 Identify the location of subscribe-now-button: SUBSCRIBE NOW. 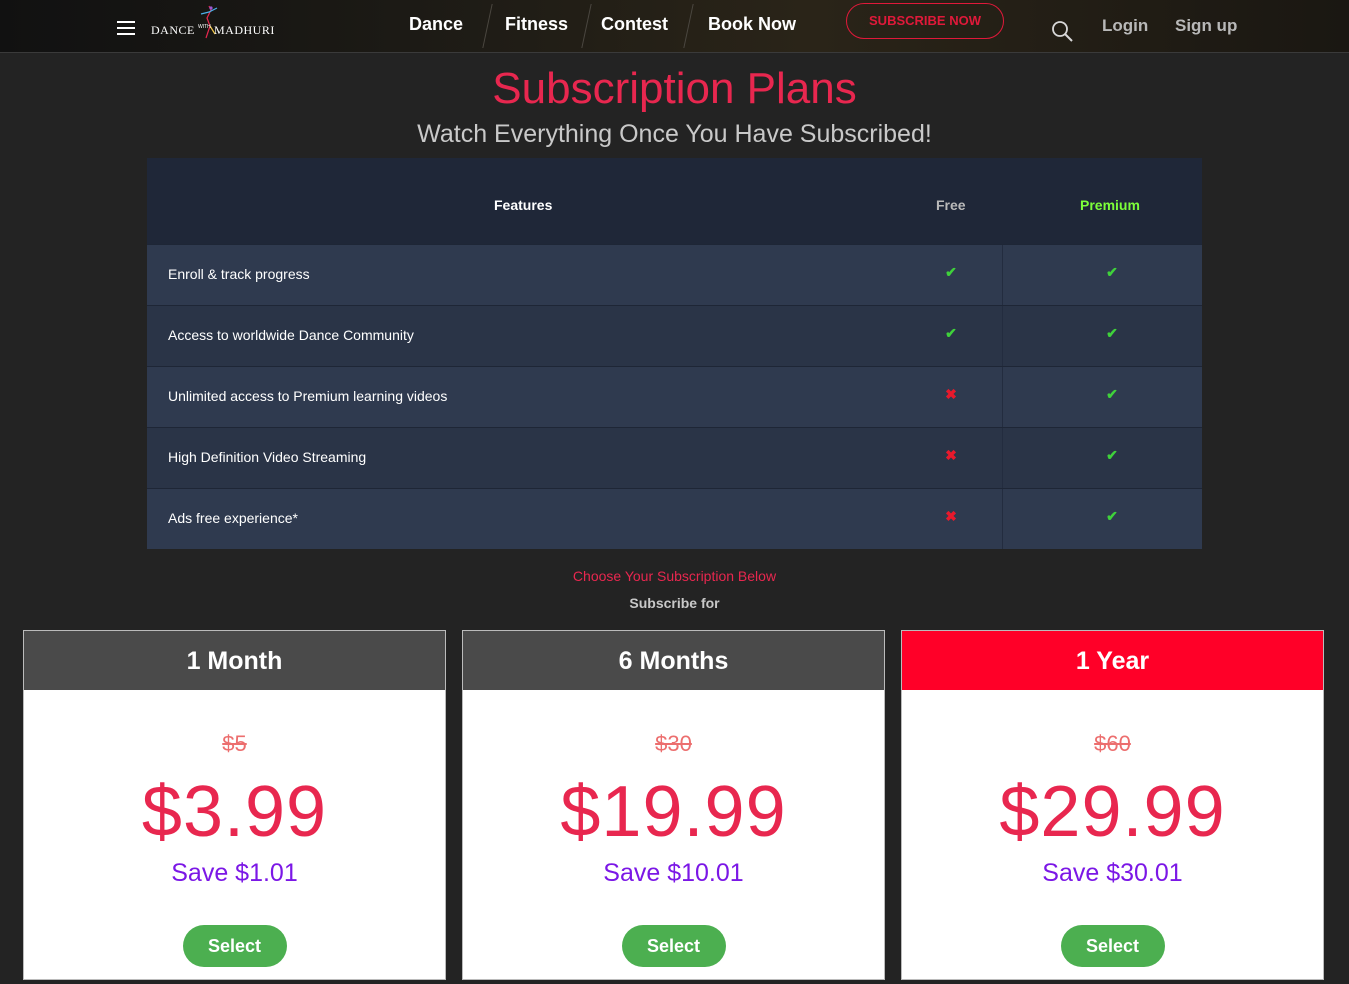
(925, 21).